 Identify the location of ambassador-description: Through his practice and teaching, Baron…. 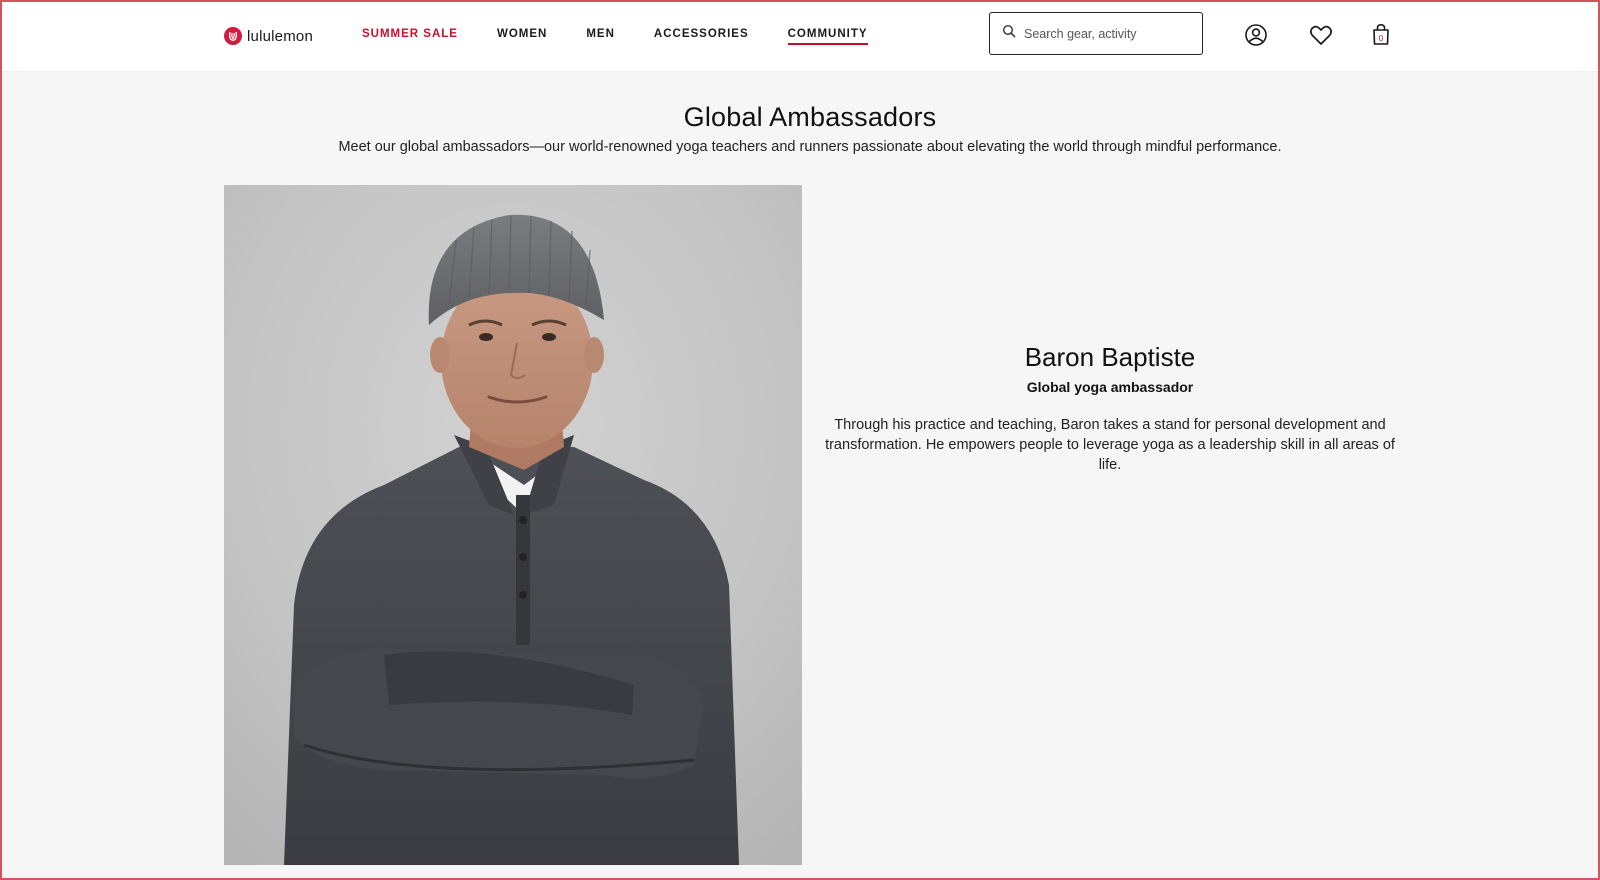
(1110, 445).